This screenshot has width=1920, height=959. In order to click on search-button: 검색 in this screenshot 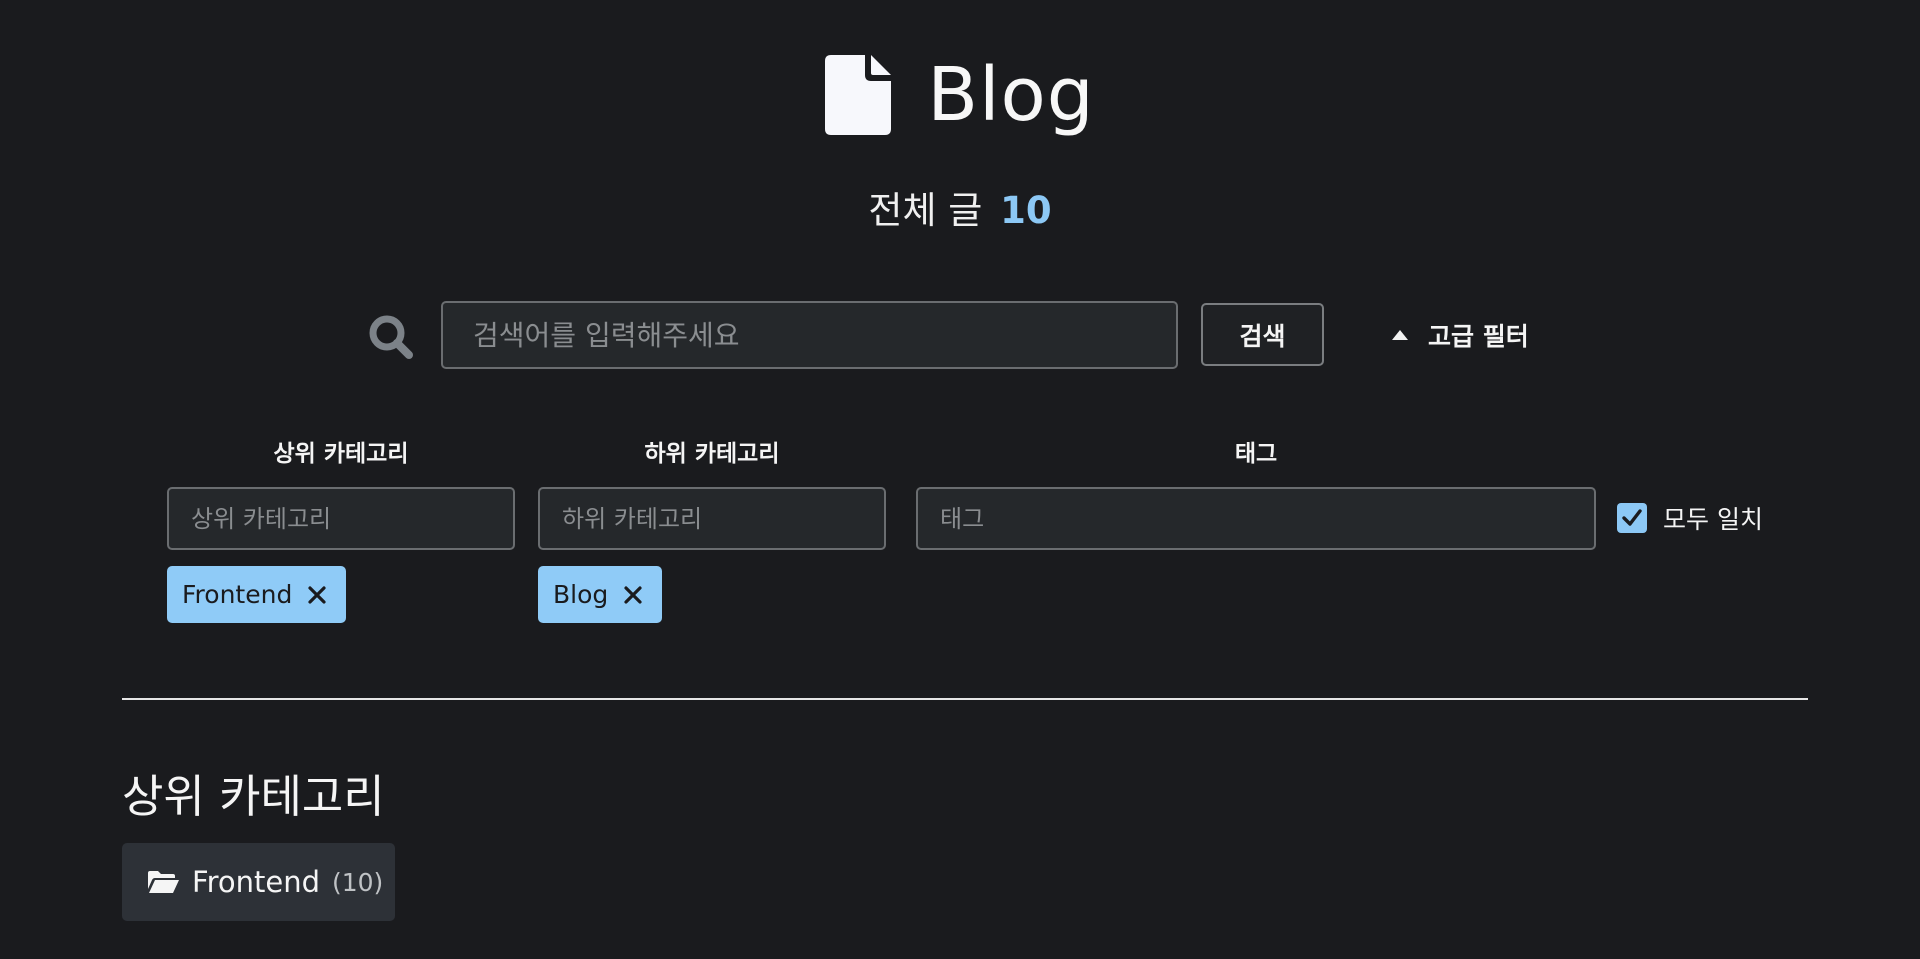, I will do `click(1262, 334)`.